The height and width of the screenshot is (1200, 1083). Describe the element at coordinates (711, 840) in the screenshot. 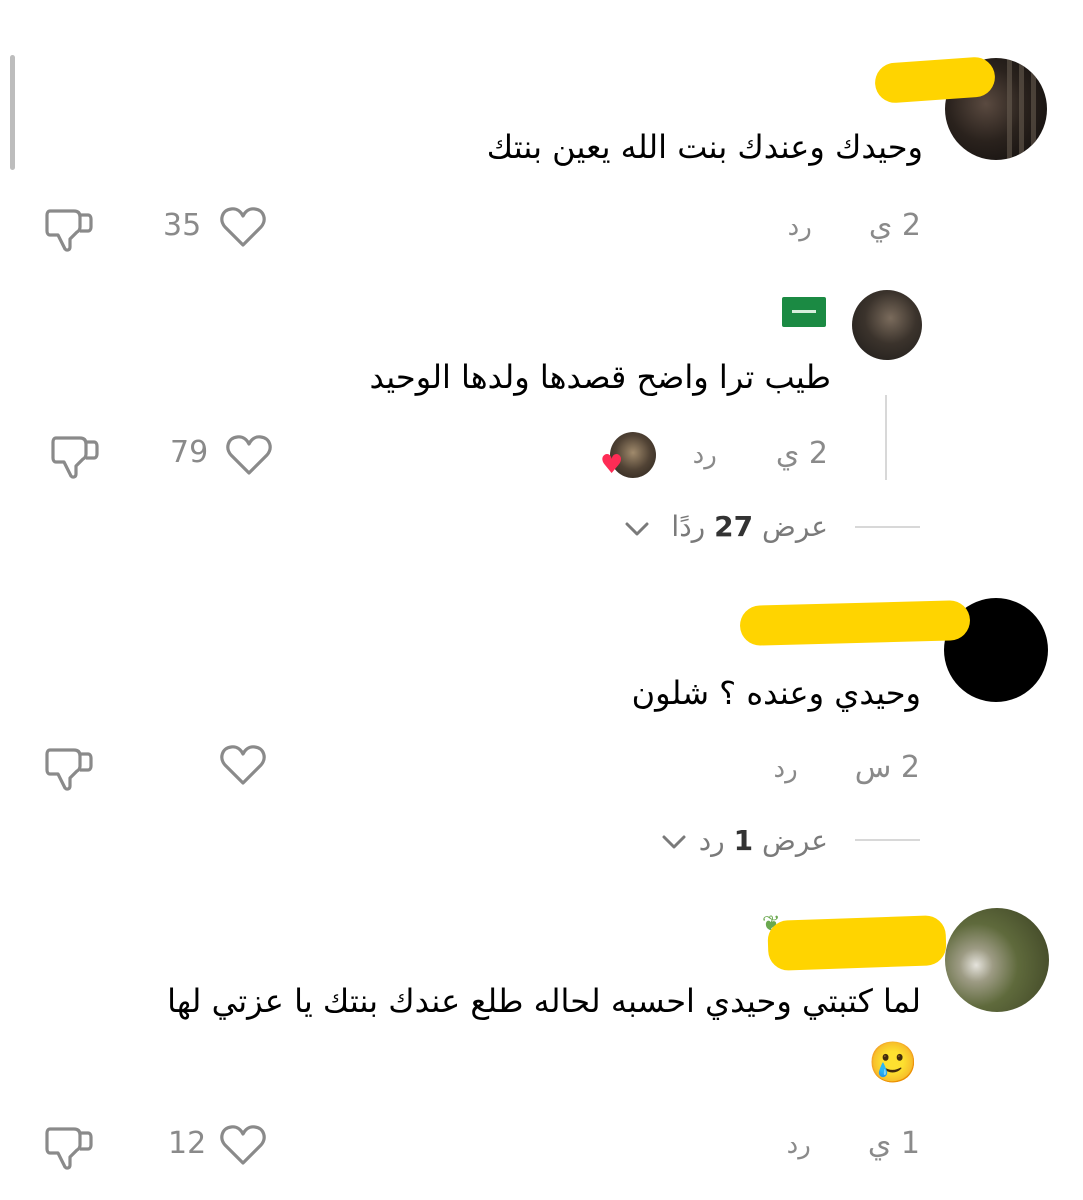

I see `view-replies-suffix: رد` at that location.